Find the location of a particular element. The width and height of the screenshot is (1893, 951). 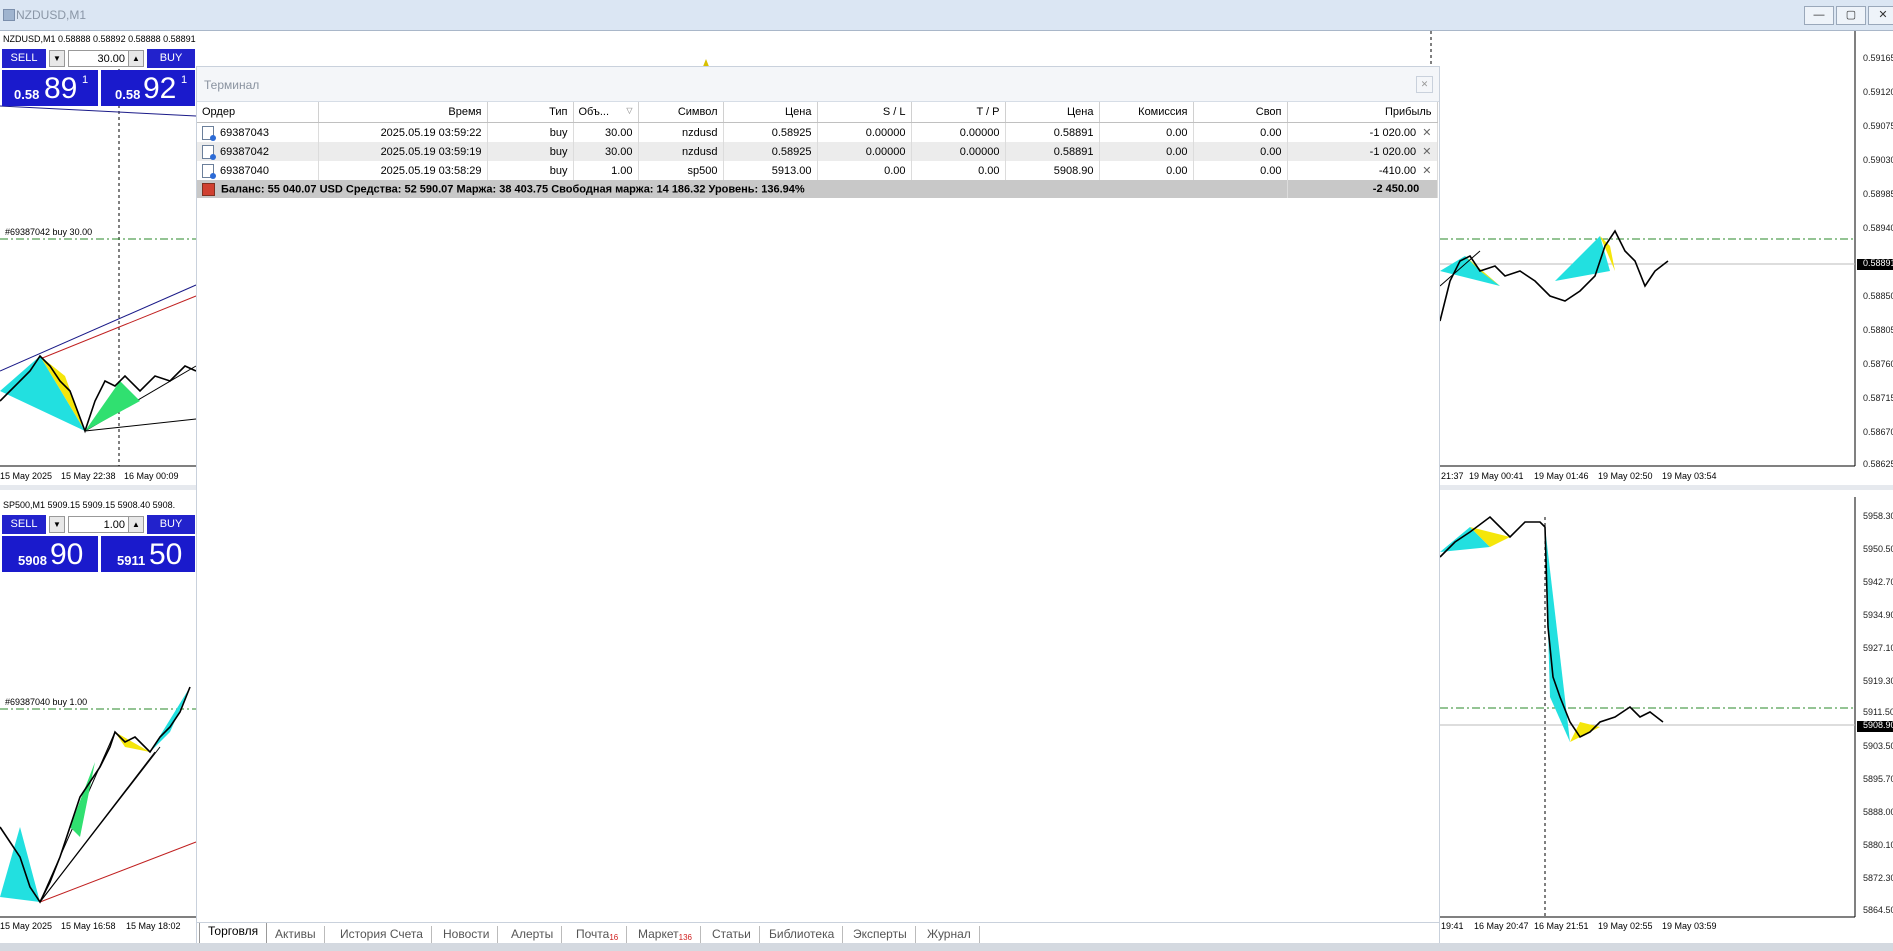

tab-library: Библиотека is located at coordinates (802, 935).